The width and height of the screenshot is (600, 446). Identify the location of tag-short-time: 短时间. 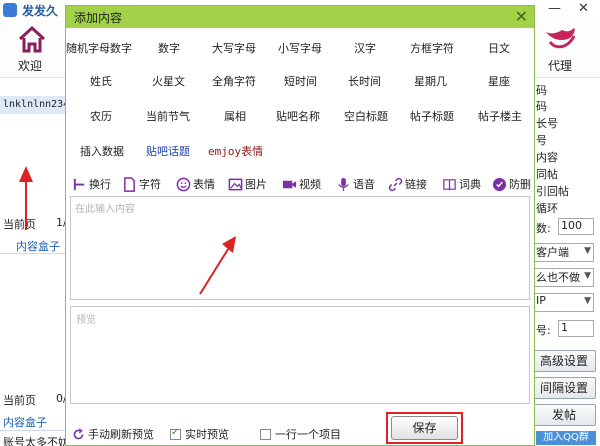
(300, 81).